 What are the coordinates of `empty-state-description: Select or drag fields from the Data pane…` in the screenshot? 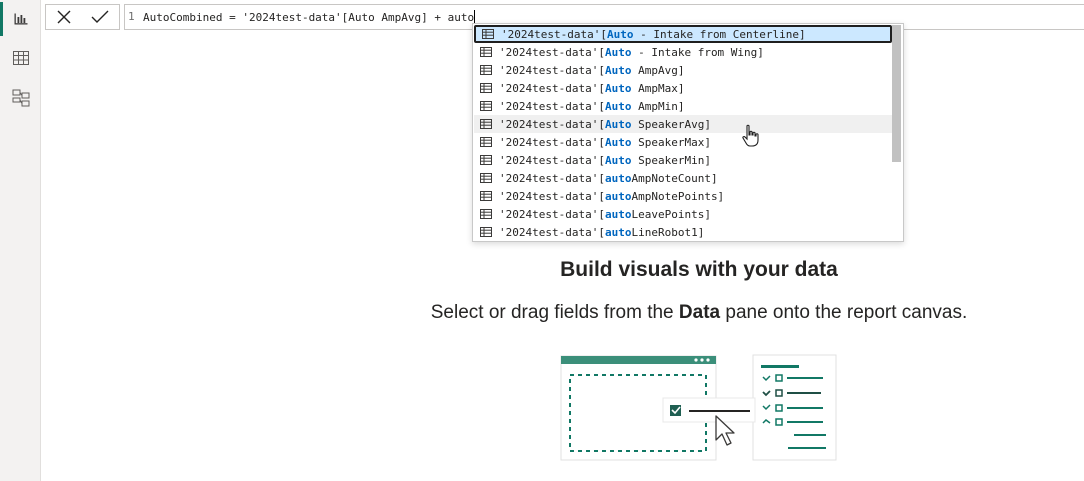 It's located at (542, 313).